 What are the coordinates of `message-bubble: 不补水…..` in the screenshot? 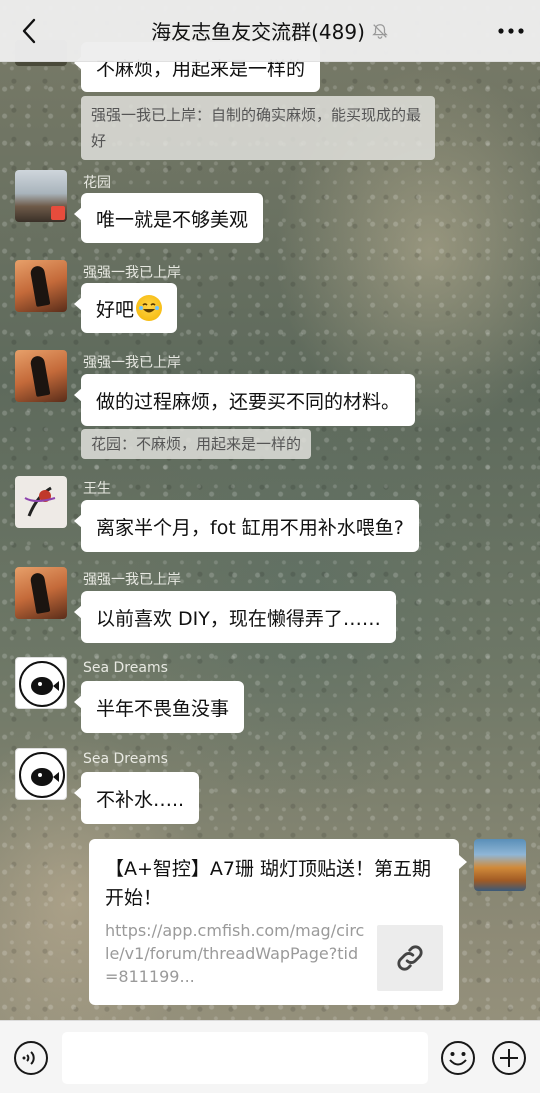 It's located at (136, 798).